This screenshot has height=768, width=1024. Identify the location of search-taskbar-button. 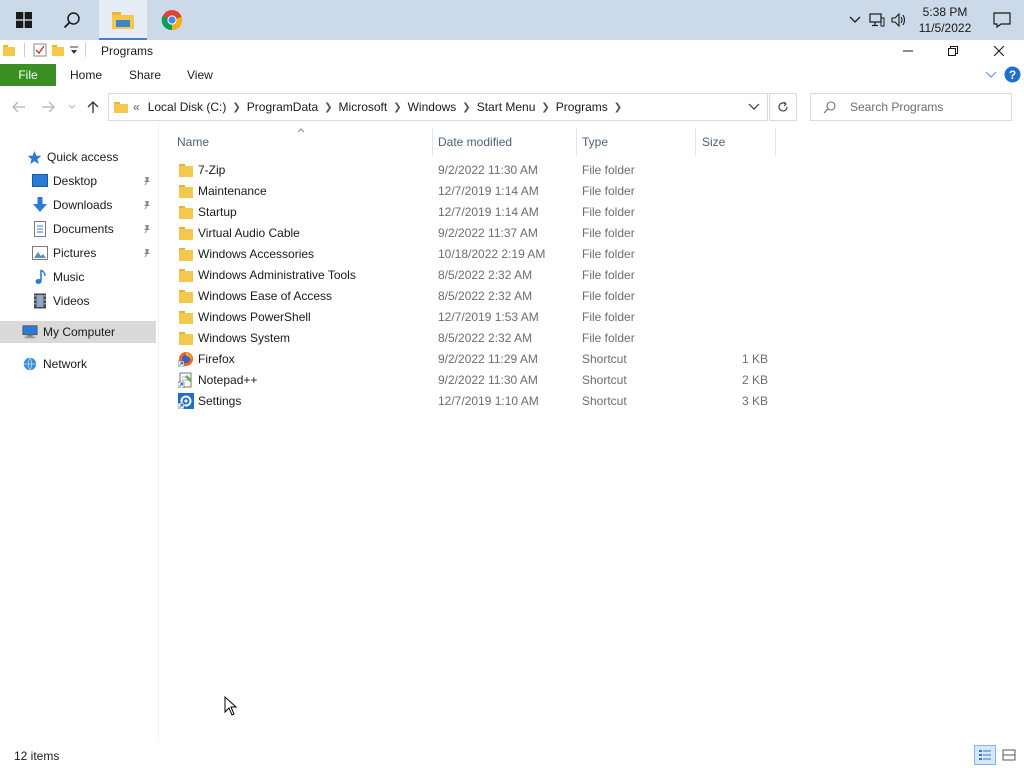
(72, 20).